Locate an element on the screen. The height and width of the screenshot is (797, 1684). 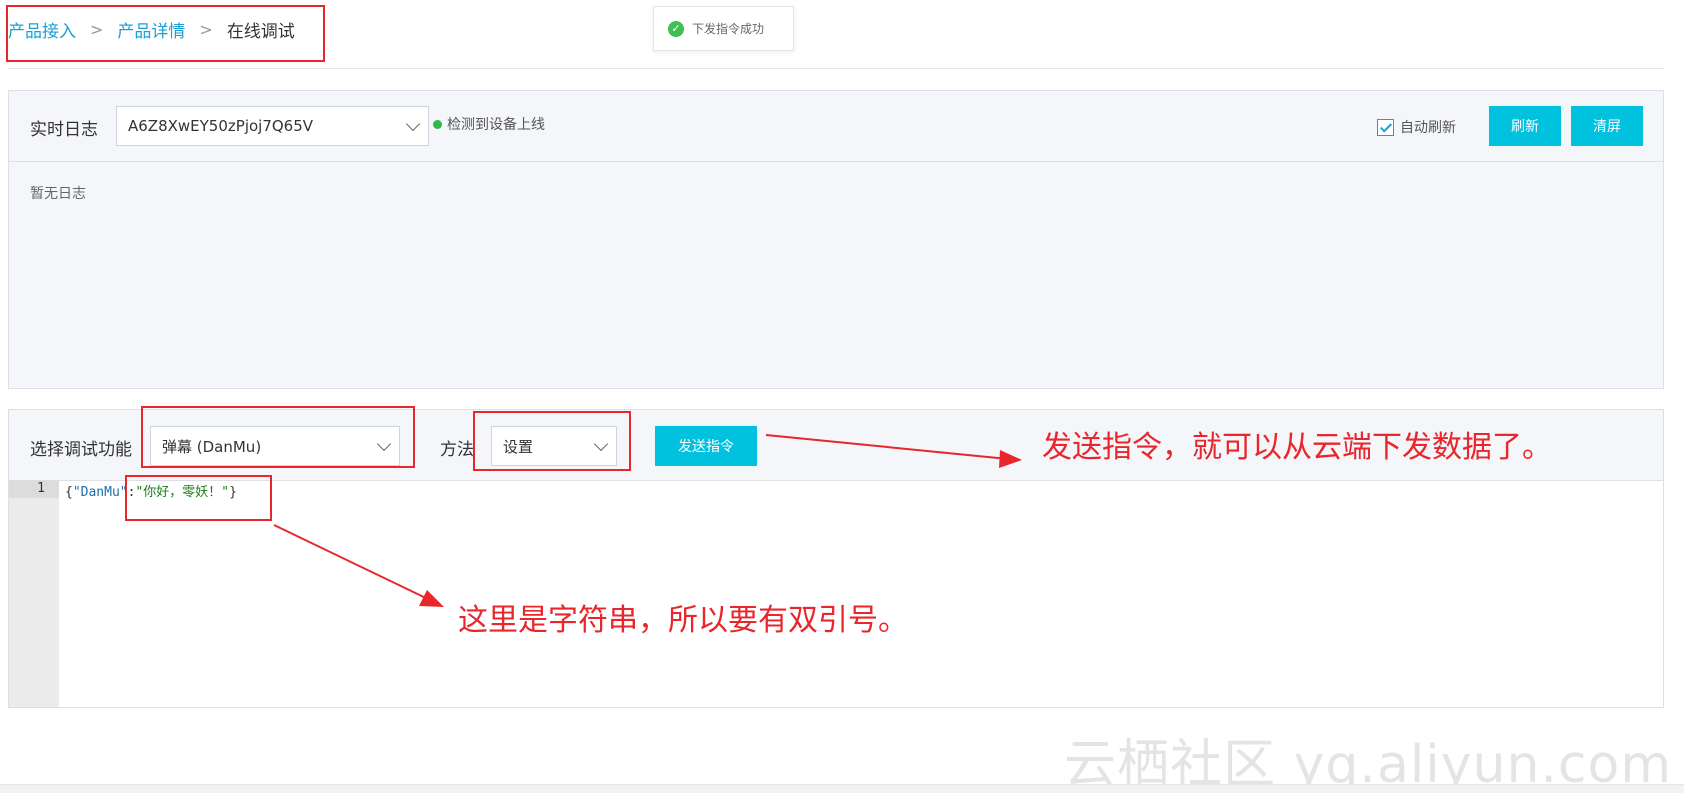
toast-message: 下发指令成功 is located at coordinates (728, 29).